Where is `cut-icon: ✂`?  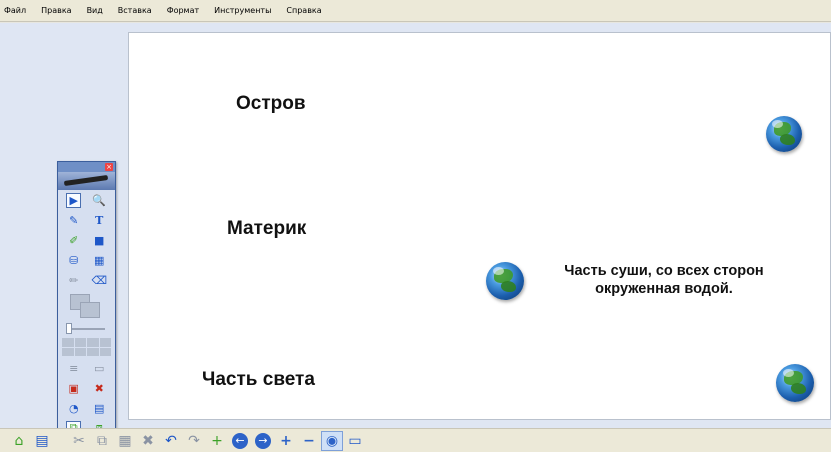
cut-icon: ✂ is located at coordinates (79, 441).